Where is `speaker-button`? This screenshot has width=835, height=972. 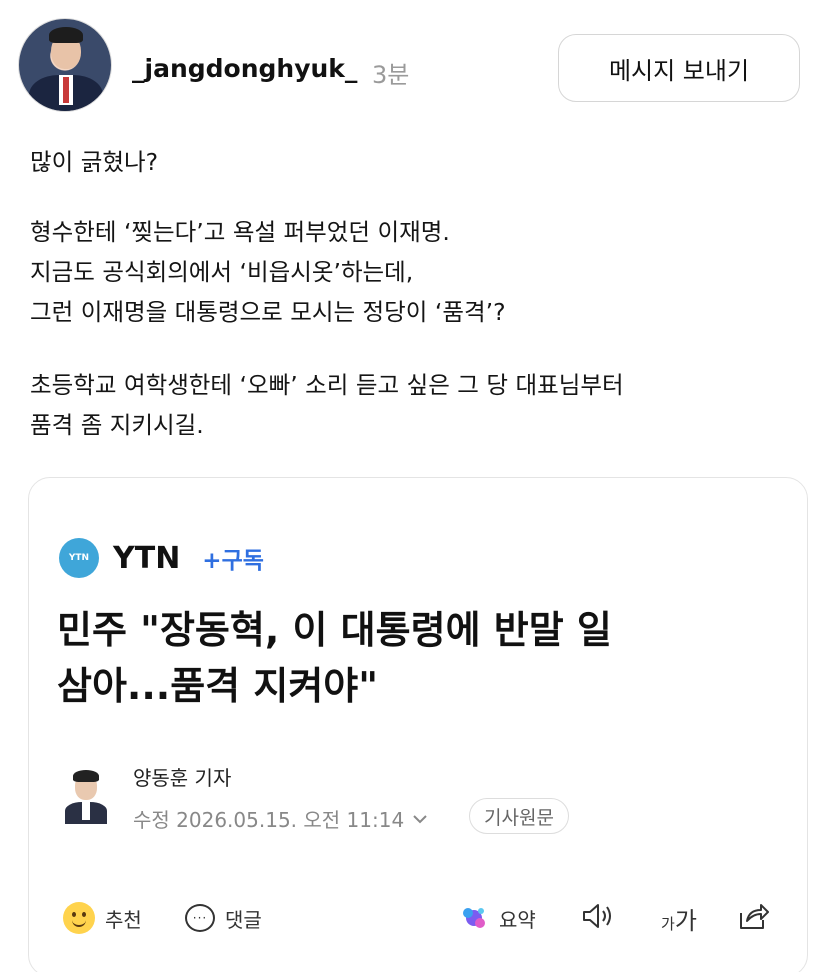
speaker-button is located at coordinates (598, 918).